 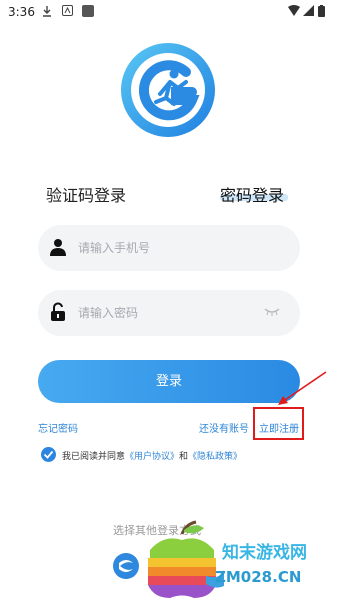 What do you see at coordinates (272, 312) in the screenshot?
I see `eye-closed-icon` at bounding box center [272, 312].